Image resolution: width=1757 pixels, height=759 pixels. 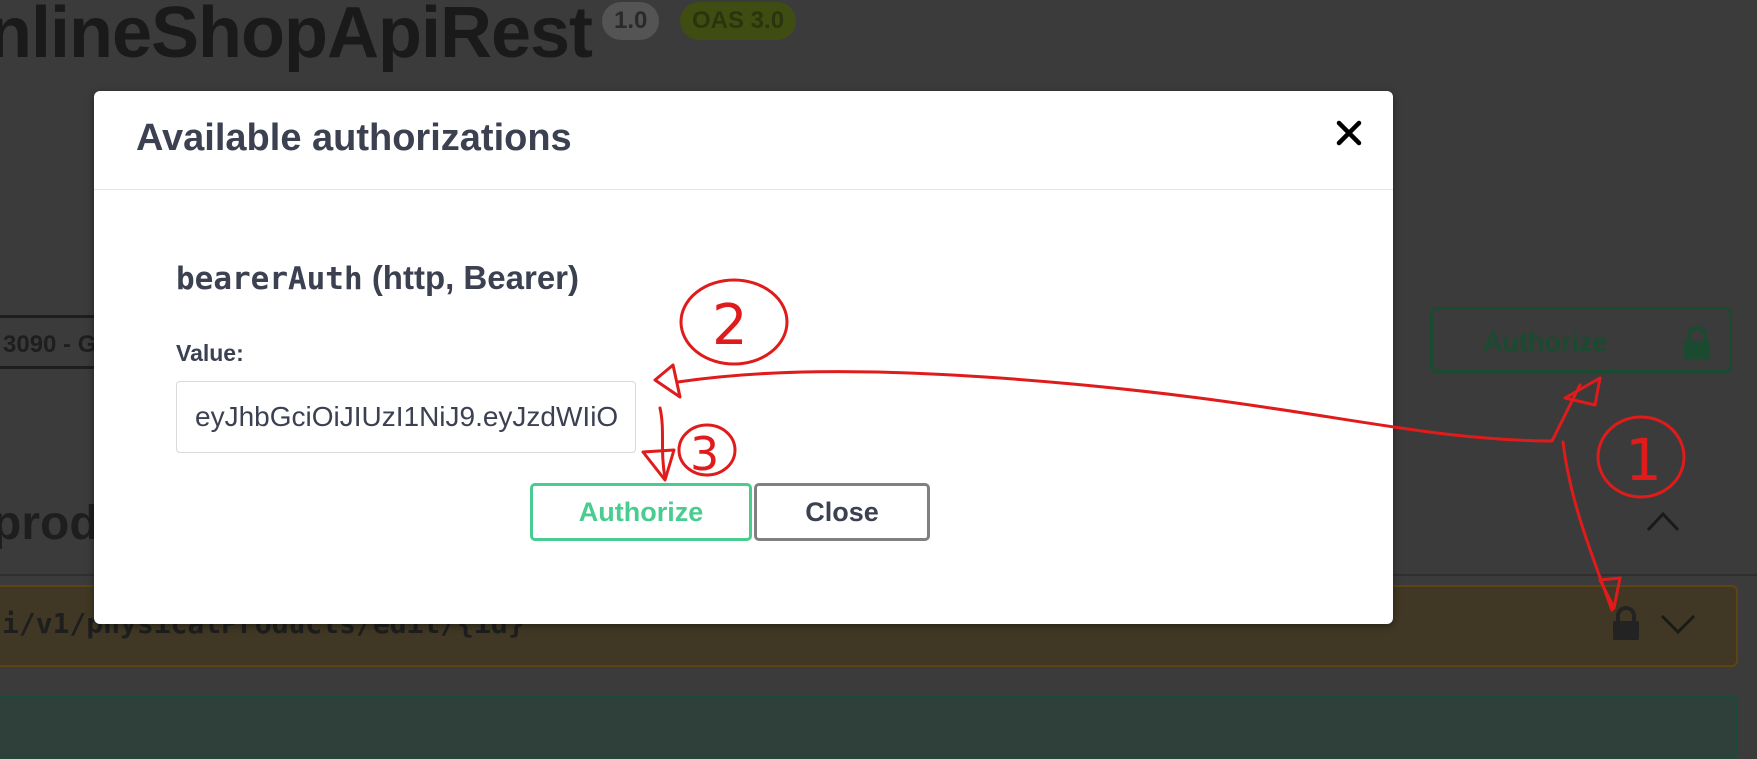 What do you see at coordinates (406, 417) in the screenshot?
I see `token-value-input` at bounding box center [406, 417].